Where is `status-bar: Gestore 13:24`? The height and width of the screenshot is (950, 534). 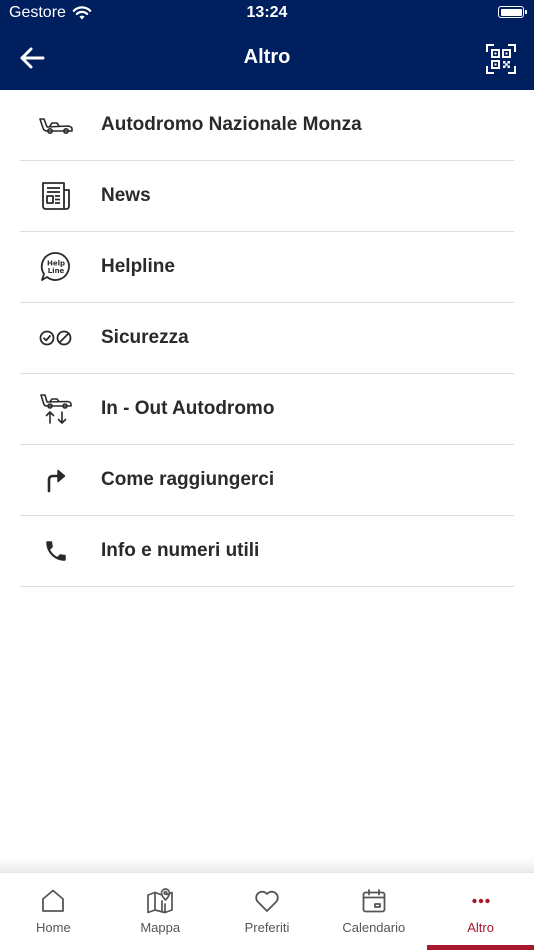 status-bar: Gestore 13:24 is located at coordinates (267, 14).